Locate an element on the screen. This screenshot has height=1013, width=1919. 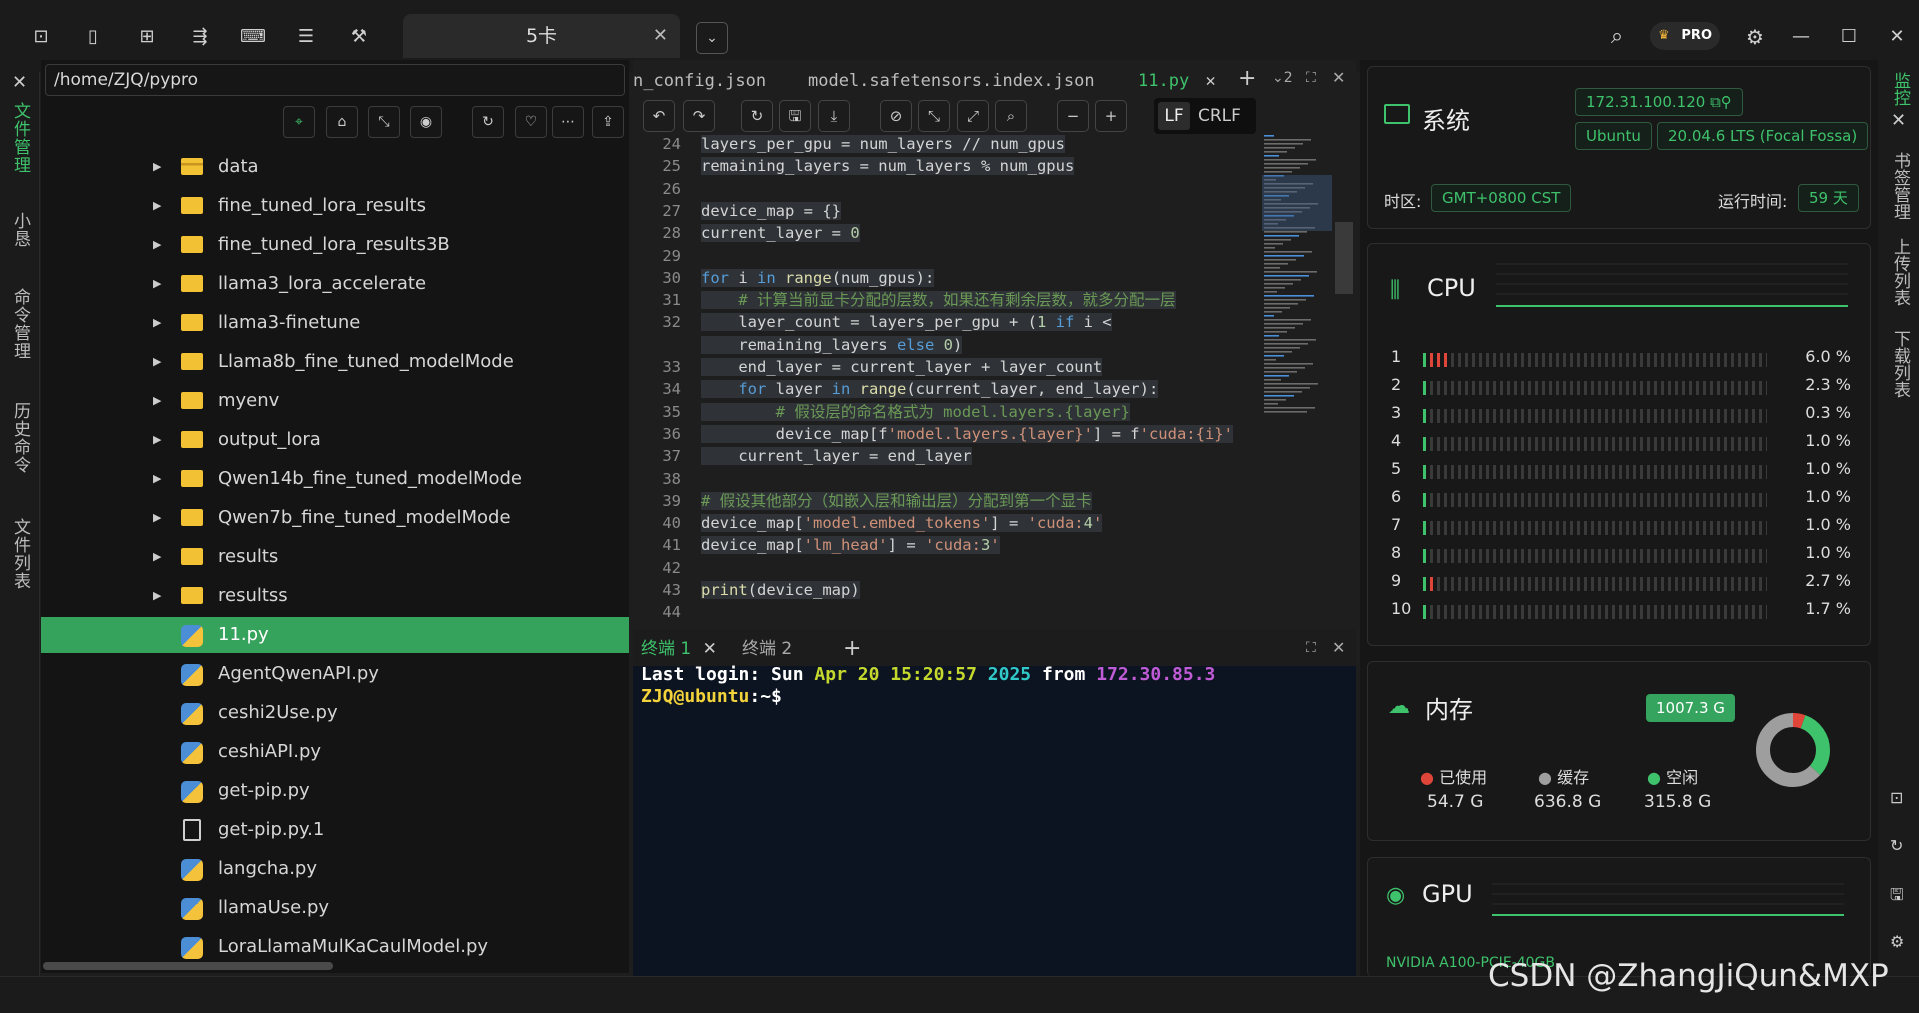
locate-icon: ⌖ is located at coordinates (299, 122).